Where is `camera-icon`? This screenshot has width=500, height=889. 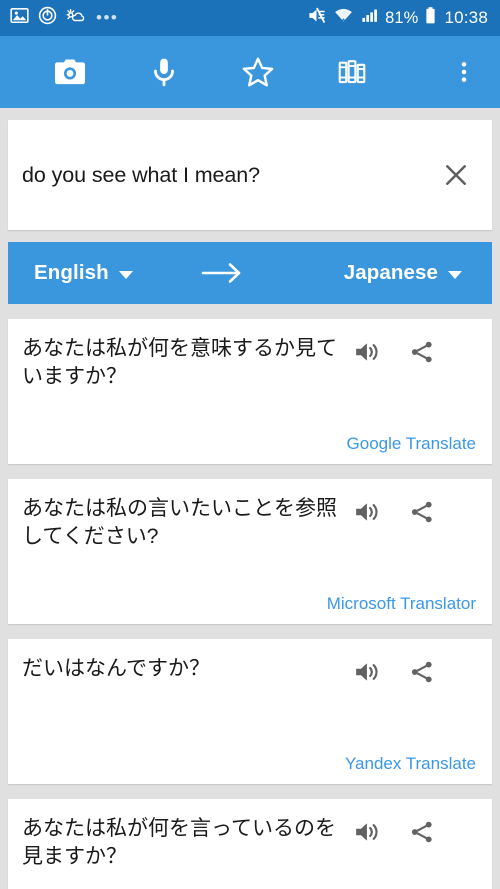
camera-icon is located at coordinates (70, 72).